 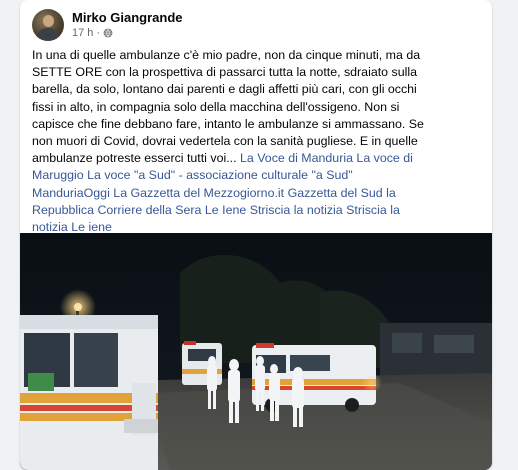 What do you see at coordinates (225, 210) in the screenshot?
I see `tag-link: Le Iene` at bounding box center [225, 210].